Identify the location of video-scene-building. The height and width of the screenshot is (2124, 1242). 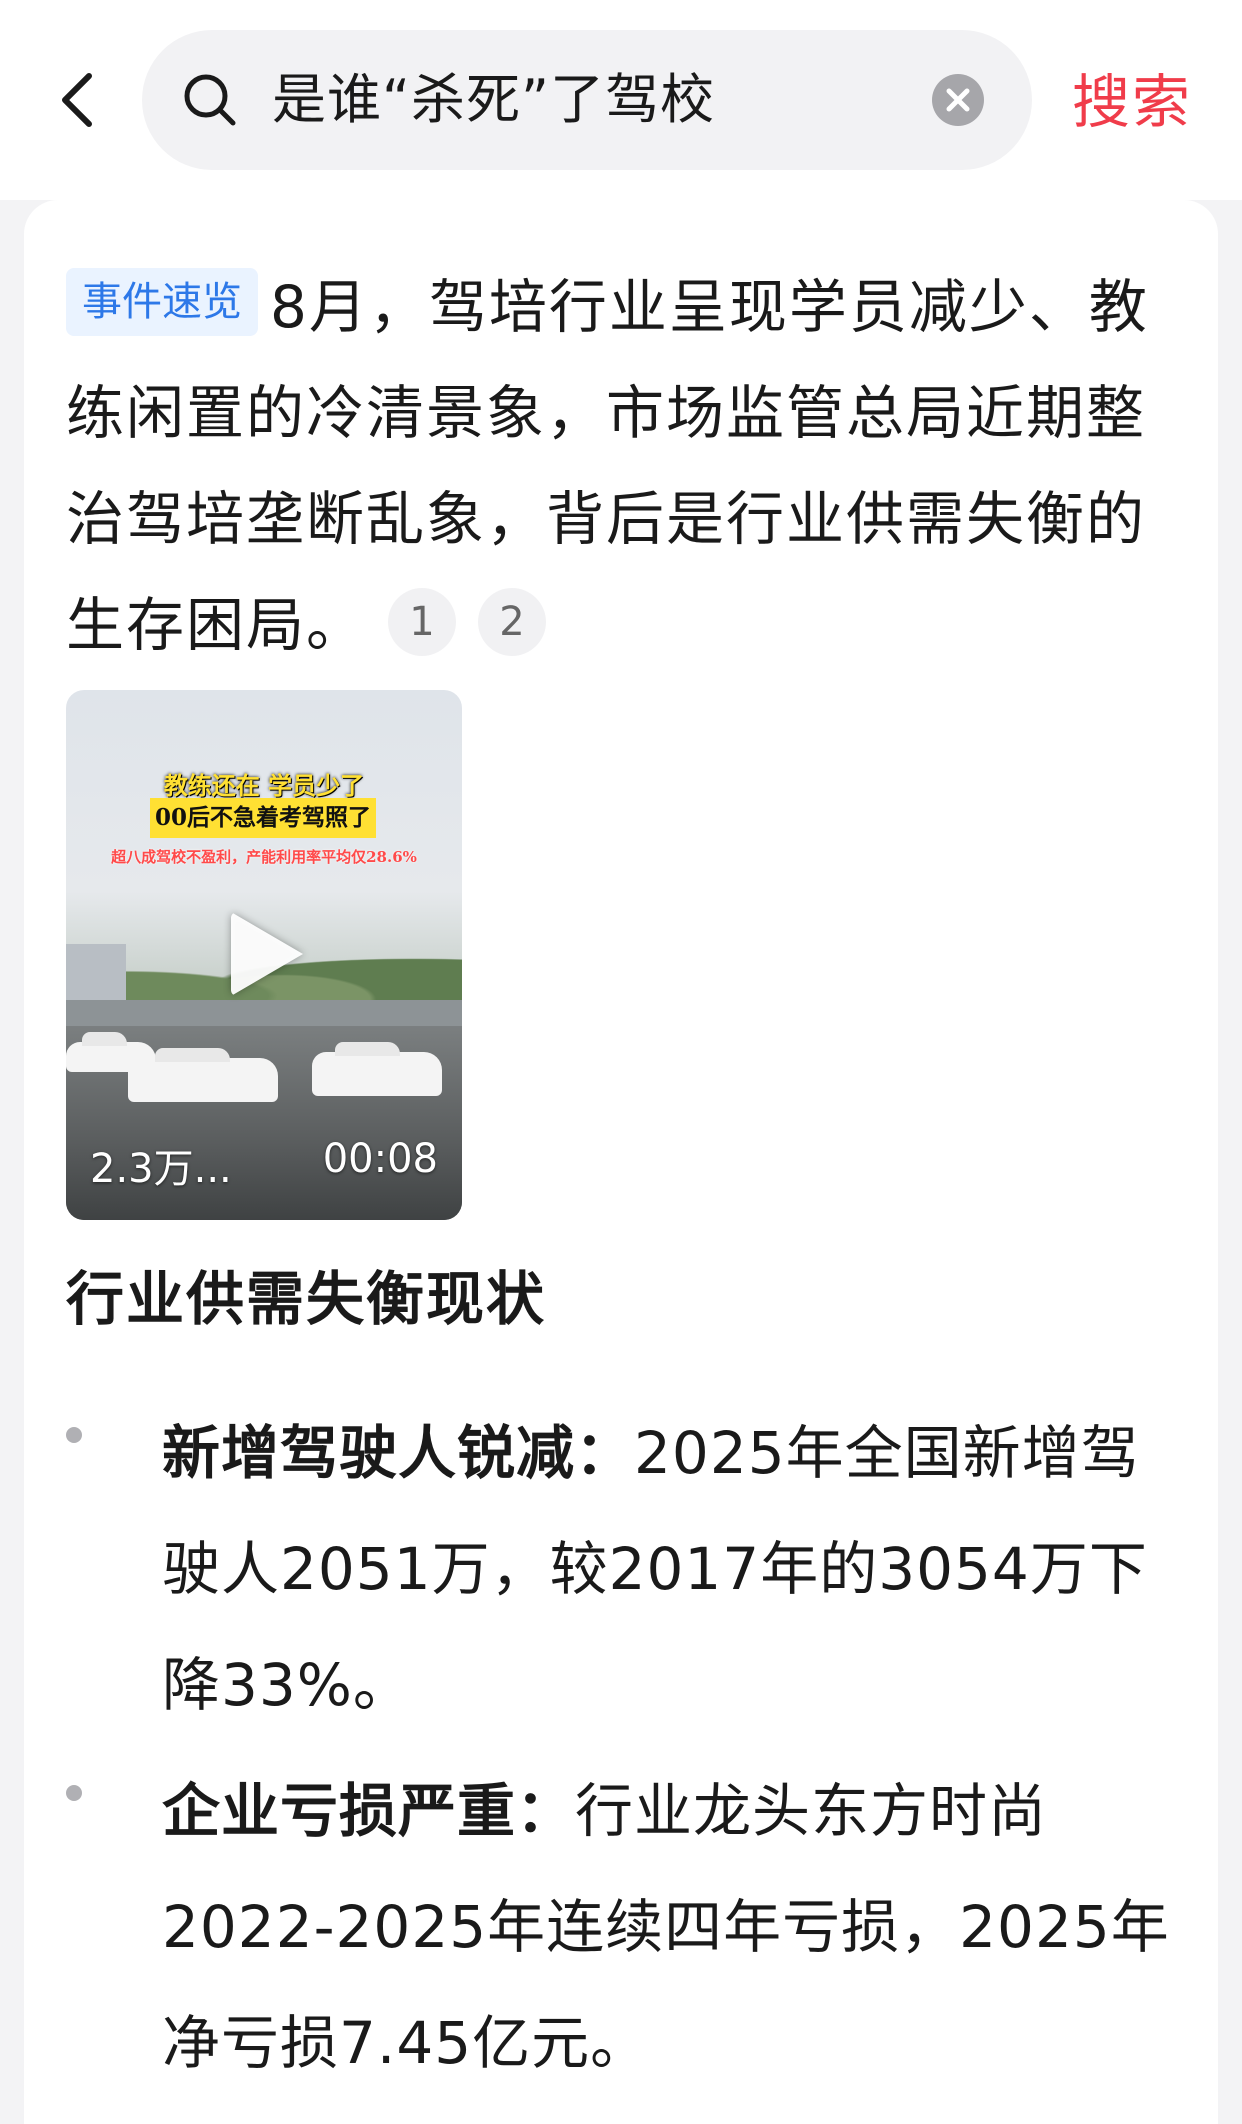
(96, 974).